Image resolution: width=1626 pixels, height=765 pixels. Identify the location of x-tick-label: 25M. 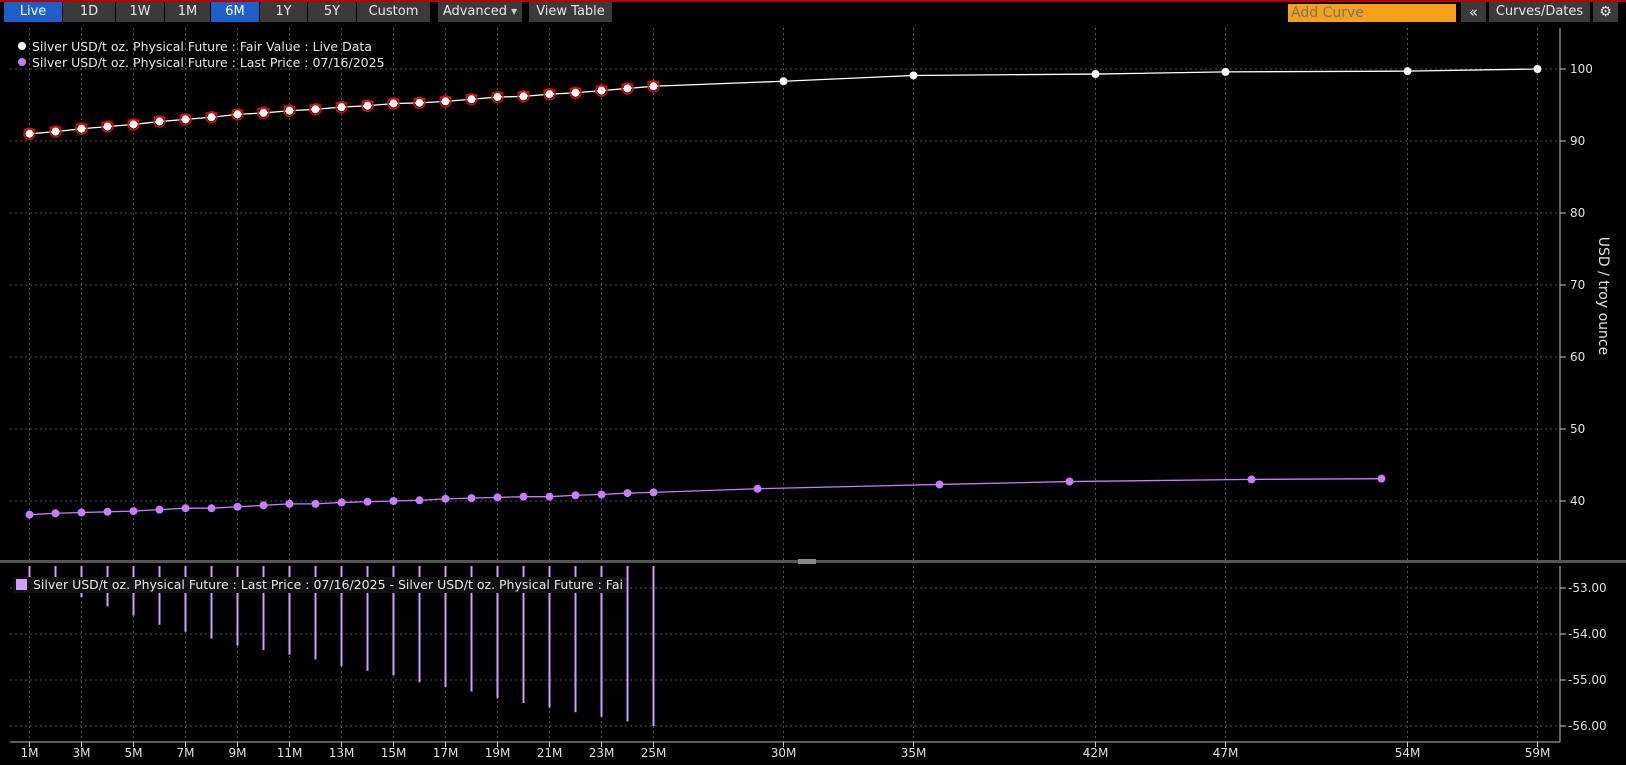
(654, 753).